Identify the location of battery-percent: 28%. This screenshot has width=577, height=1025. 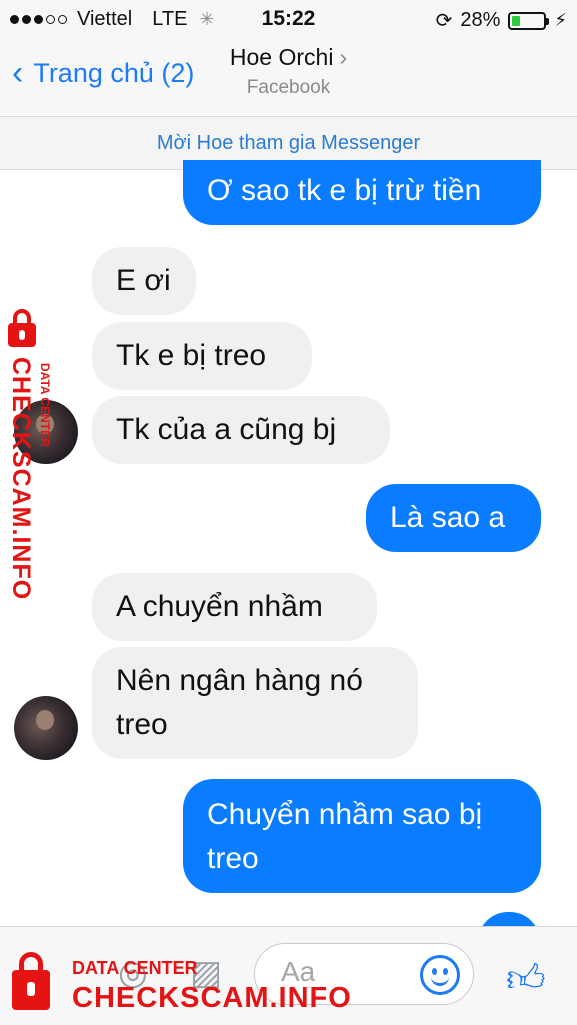
(480, 20).